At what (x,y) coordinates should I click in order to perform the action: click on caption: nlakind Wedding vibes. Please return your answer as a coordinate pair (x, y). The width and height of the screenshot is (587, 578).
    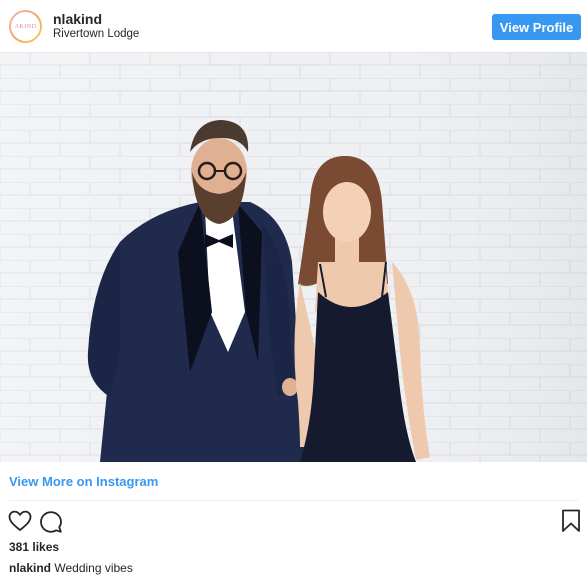
    Looking at the image, I should click on (71, 568).